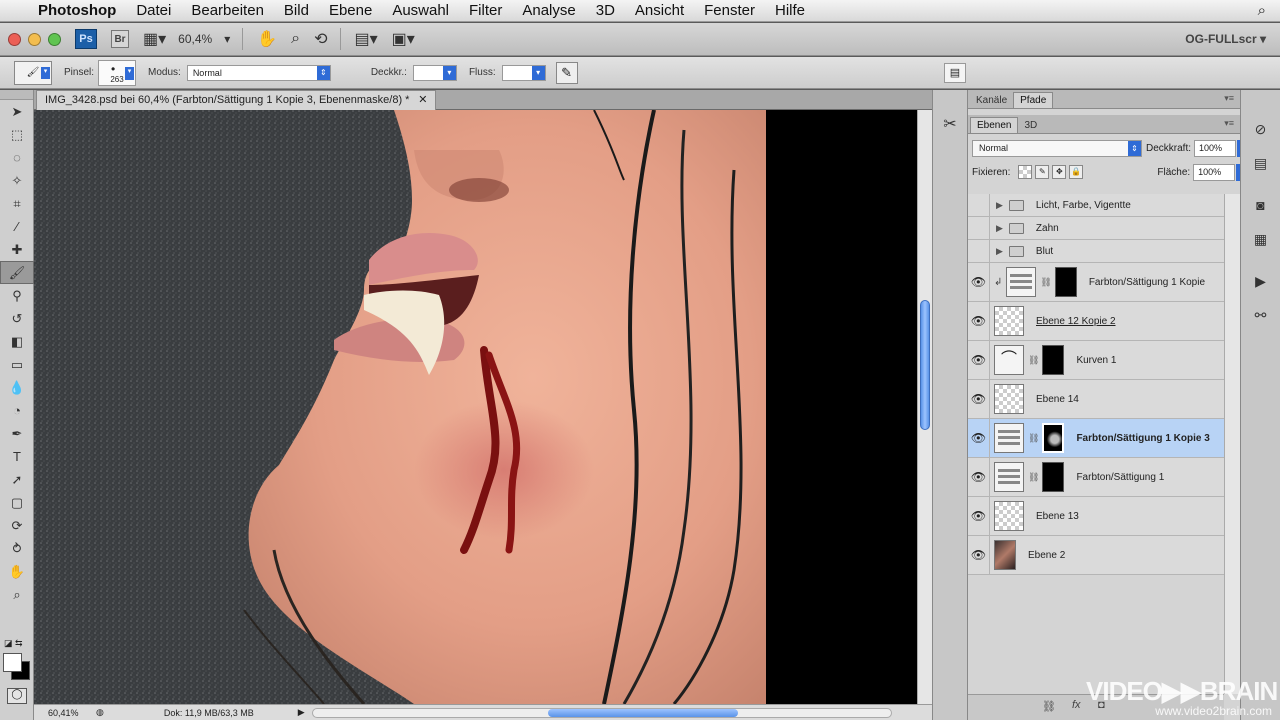  I want to click on status-preview-icon: ◍, so click(100, 712).